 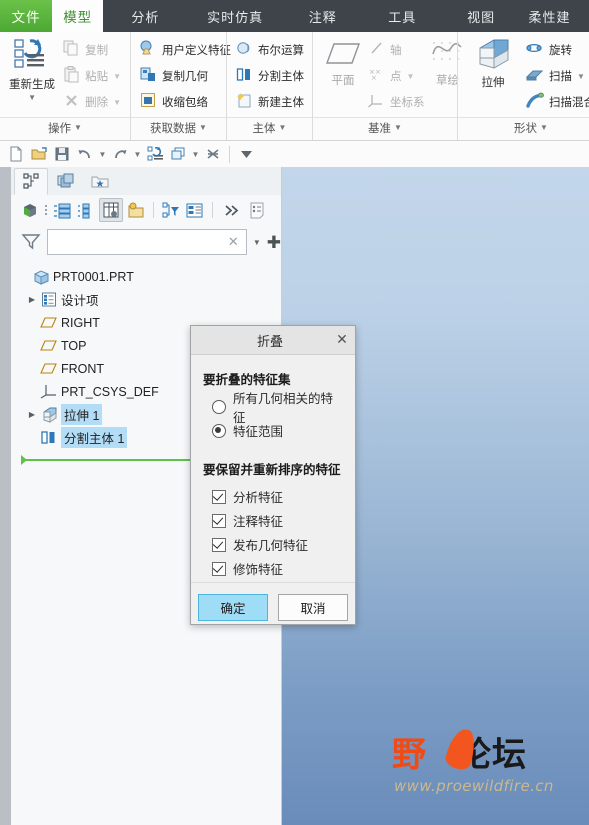 What do you see at coordinates (155, 154) in the screenshot?
I see `regenerate-model-button` at bounding box center [155, 154].